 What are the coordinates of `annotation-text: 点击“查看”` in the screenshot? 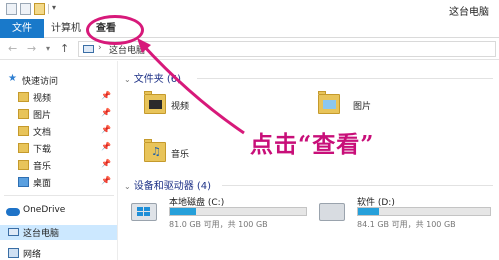 It's located at (312, 144).